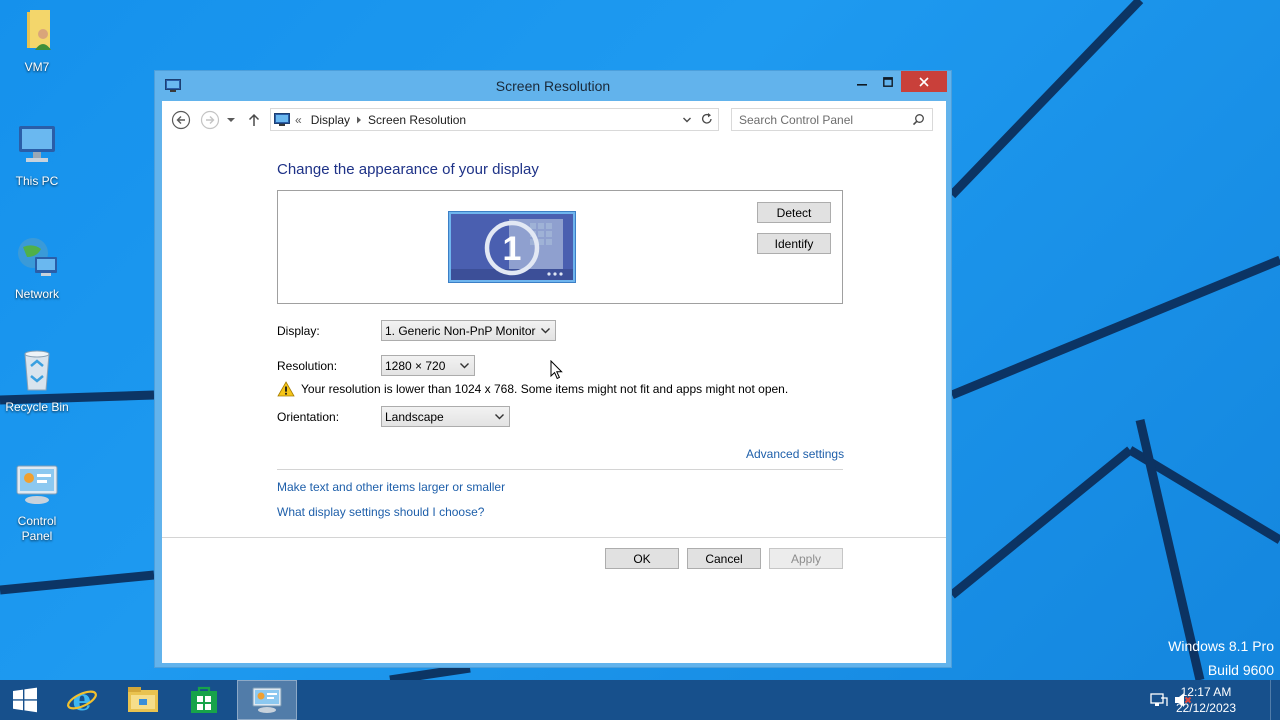 The height and width of the screenshot is (720, 1280). I want to click on display-select: 1. Generic Non-PnP Monitor, so click(468, 330).